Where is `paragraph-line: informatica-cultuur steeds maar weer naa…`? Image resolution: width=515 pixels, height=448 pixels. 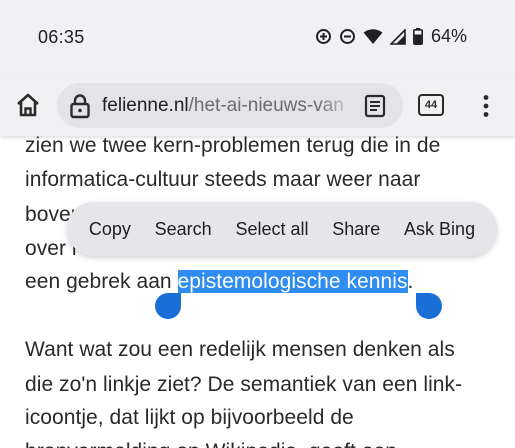 paragraph-line: informatica-cultuur steeds maar weer naa… is located at coordinates (223, 179).